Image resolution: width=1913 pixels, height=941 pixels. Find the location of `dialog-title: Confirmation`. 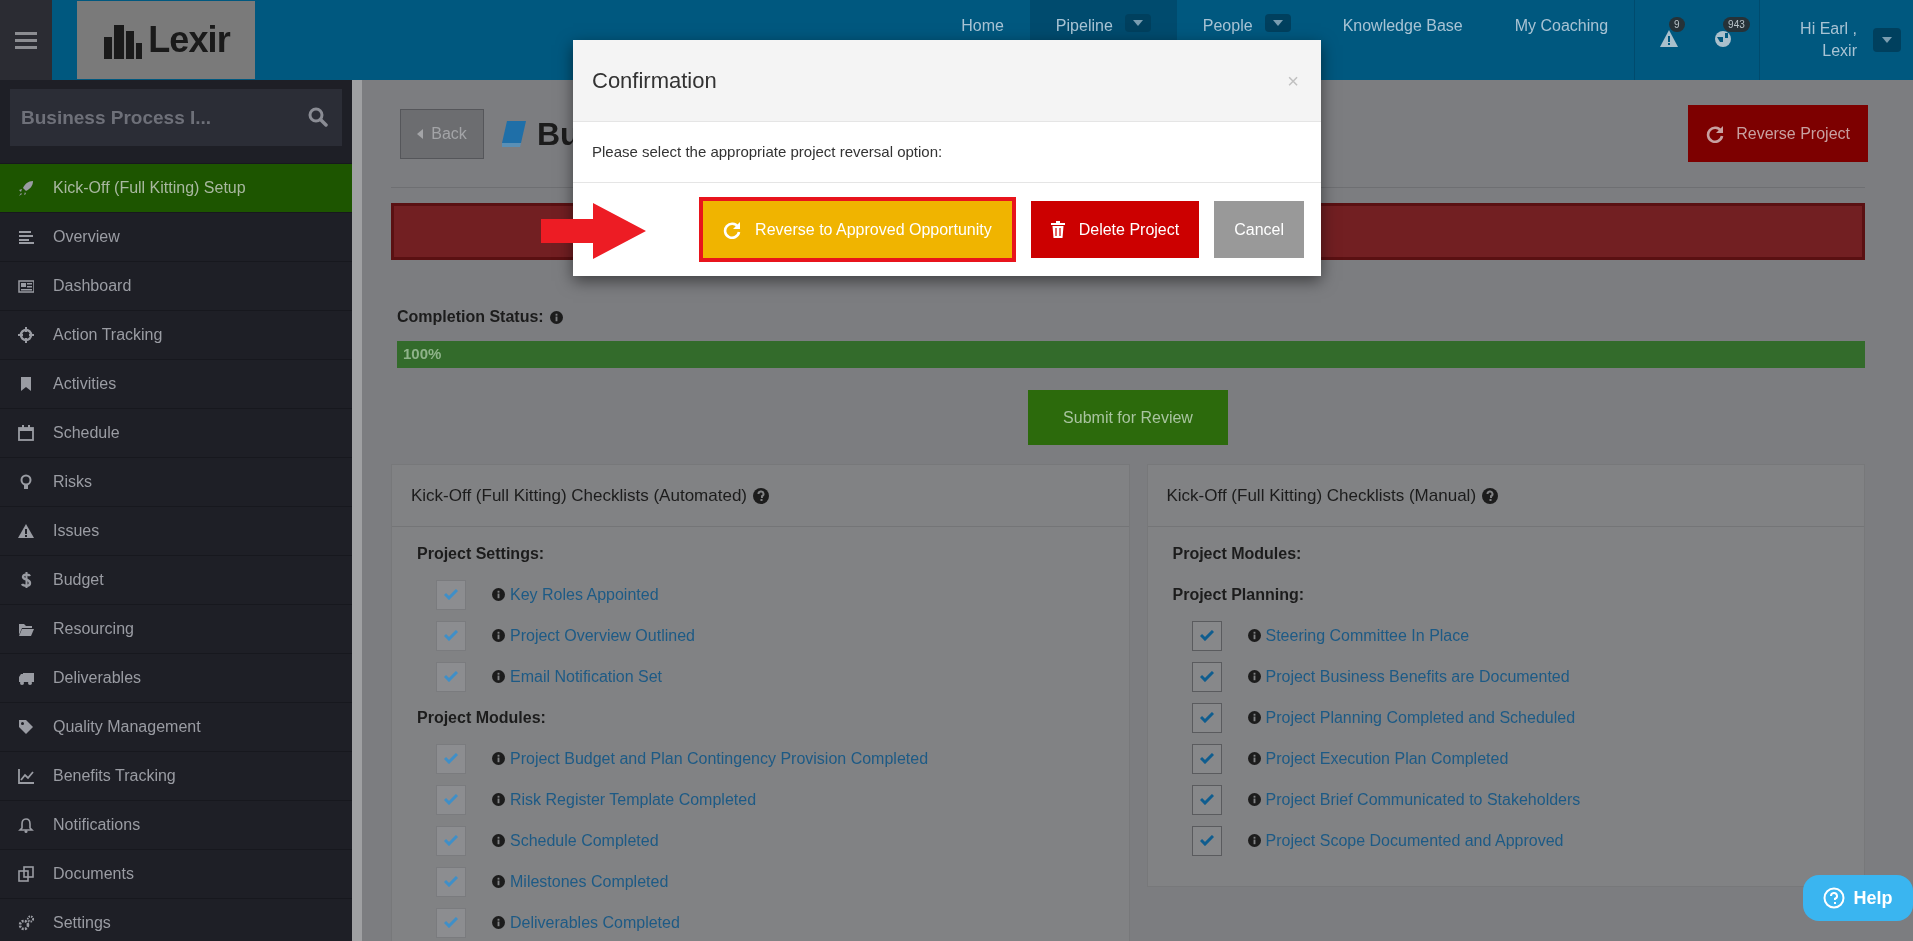

dialog-title: Confirmation is located at coordinates (654, 81).